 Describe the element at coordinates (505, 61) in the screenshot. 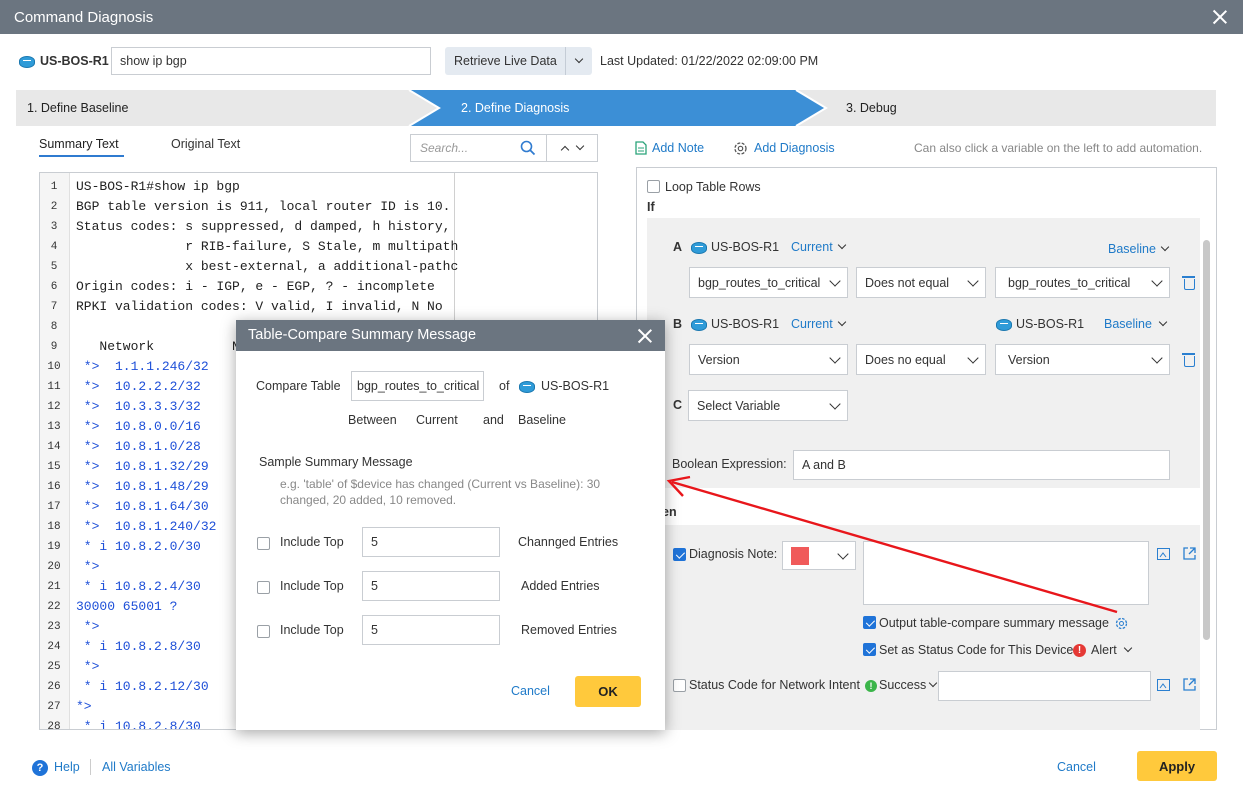

I see `retrieve-label: Retrieve Live Data` at that location.